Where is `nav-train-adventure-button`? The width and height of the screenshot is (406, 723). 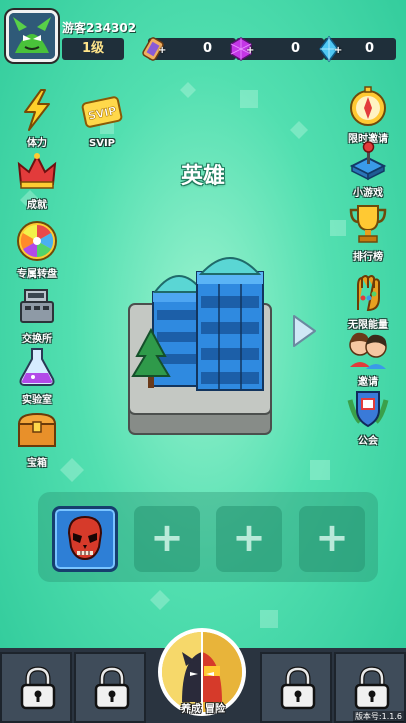
nav-train-adventure-button is located at coordinates (202, 672).